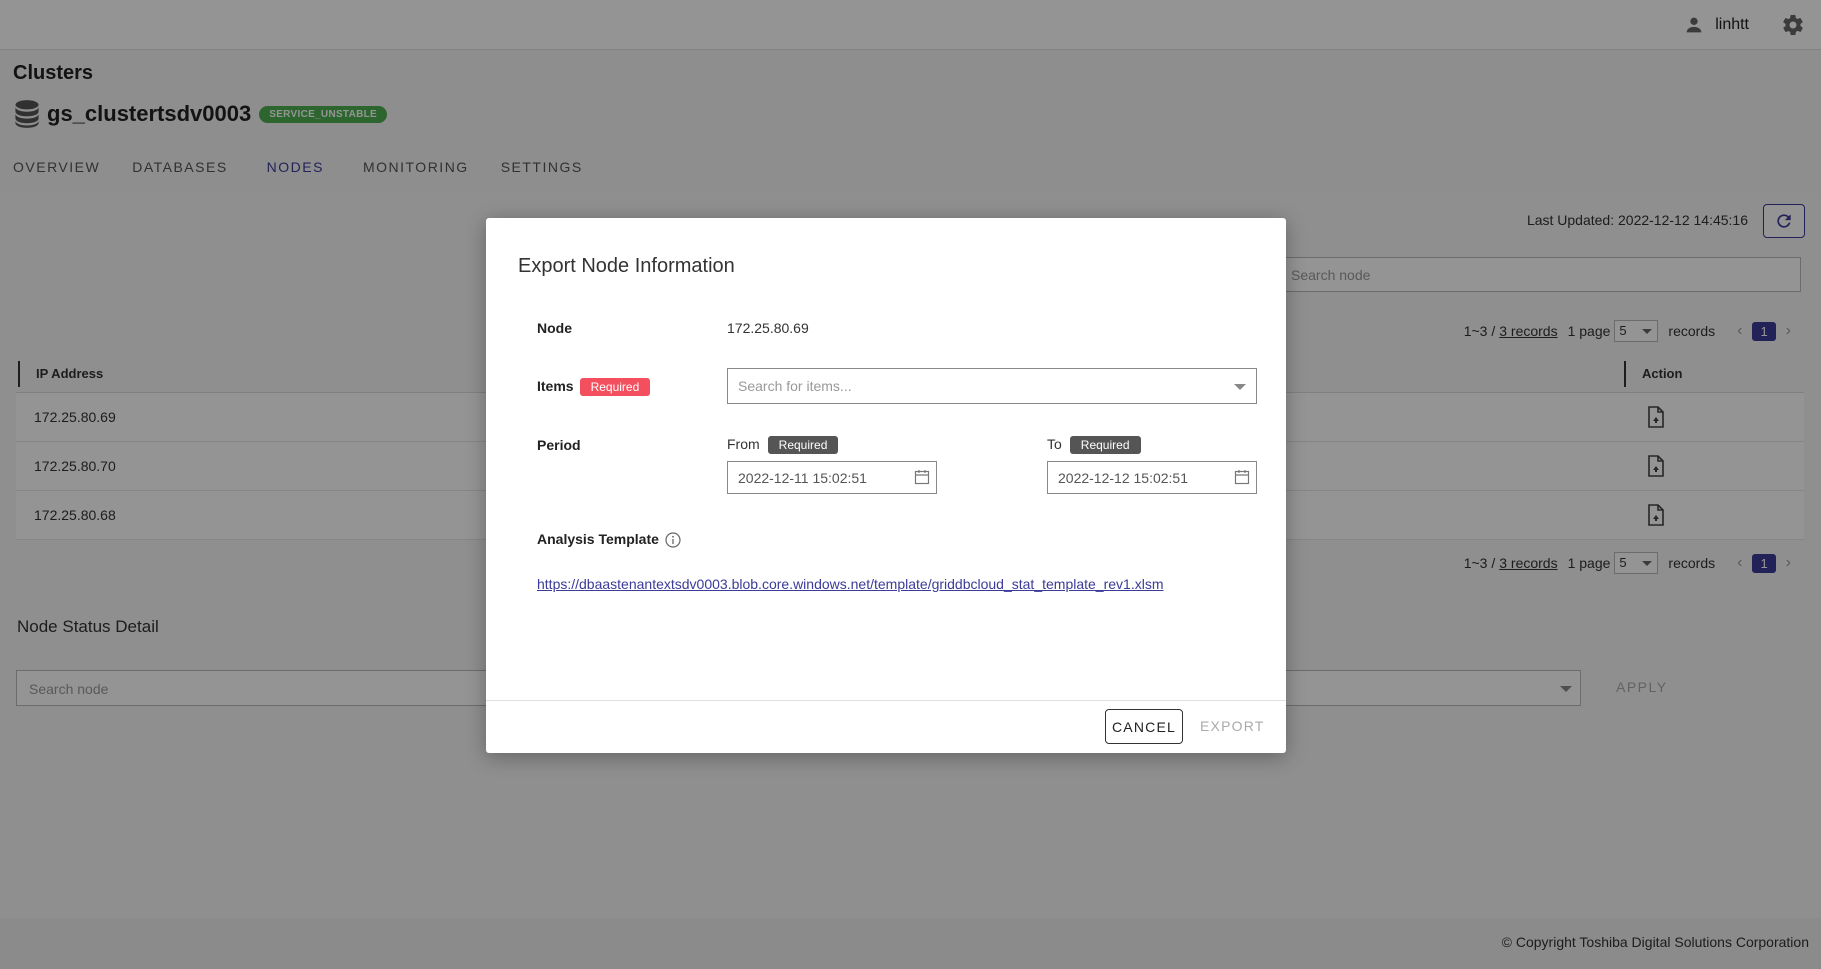 This screenshot has width=1821, height=969. I want to click on from-label-row: From Required, so click(783, 445).